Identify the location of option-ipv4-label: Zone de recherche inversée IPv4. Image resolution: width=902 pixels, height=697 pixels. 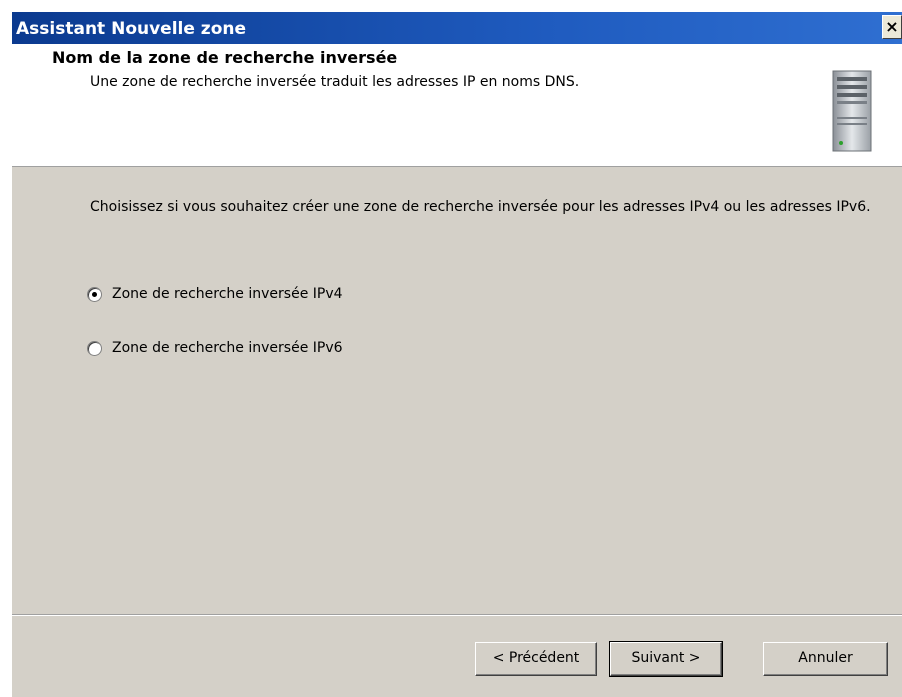
(227, 294).